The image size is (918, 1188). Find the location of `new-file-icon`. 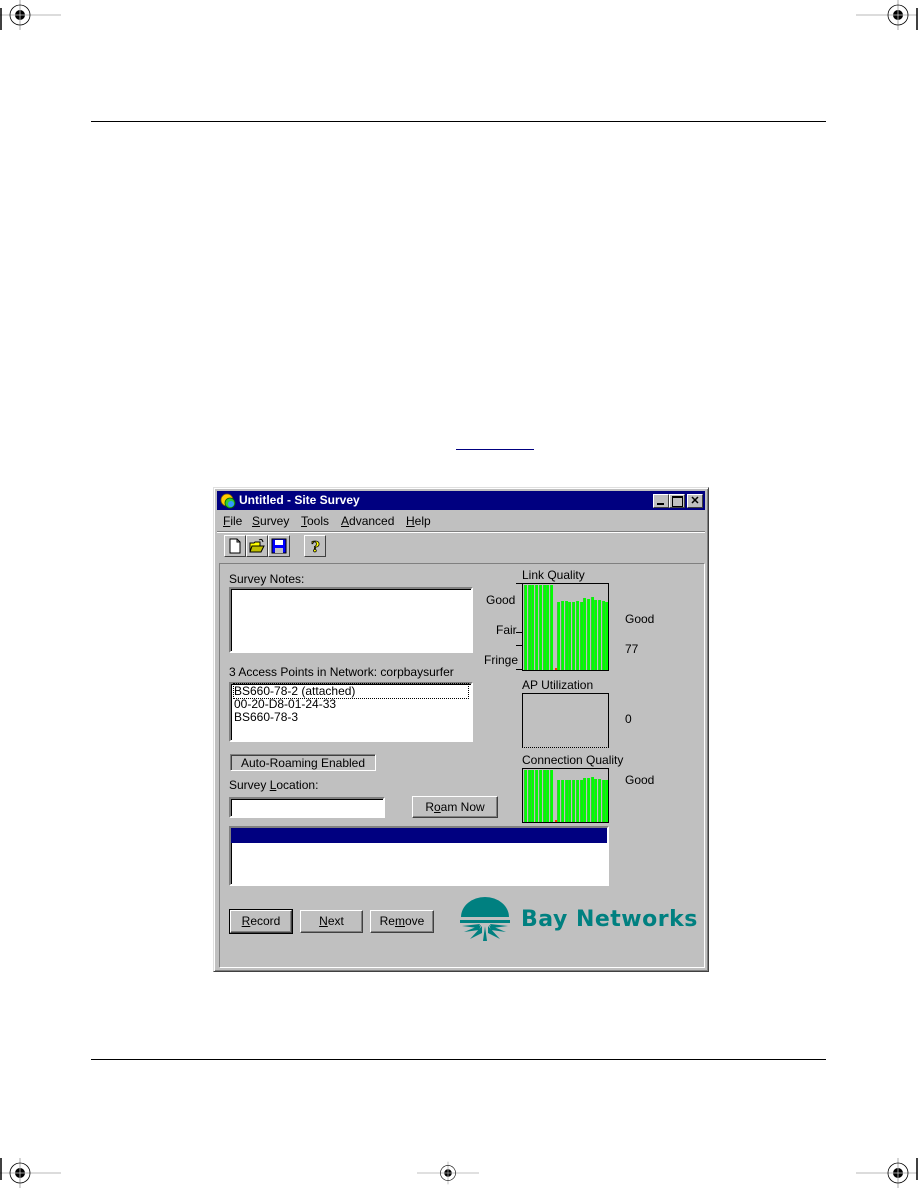

new-file-icon is located at coordinates (235, 546).